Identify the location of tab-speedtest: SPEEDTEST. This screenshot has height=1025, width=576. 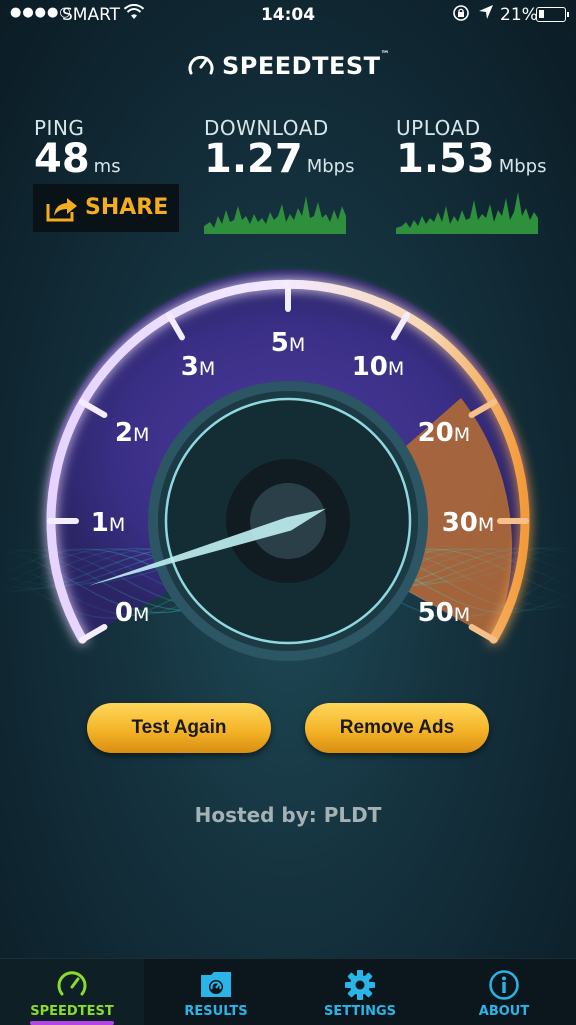
(72, 992).